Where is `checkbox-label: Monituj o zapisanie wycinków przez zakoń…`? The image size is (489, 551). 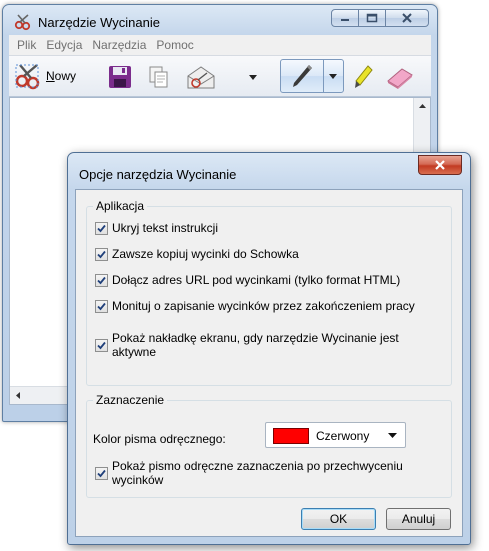
checkbox-label: Monituj o zapisanie wycinków przez zakoń… is located at coordinates (263, 306).